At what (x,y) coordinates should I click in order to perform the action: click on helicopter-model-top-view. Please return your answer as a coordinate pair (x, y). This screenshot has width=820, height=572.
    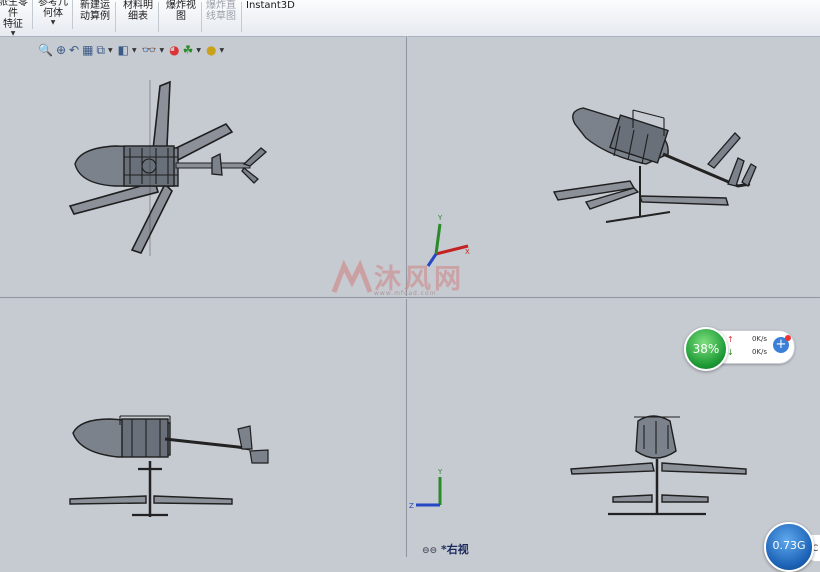
    Looking at the image, I should click on (168, 168).